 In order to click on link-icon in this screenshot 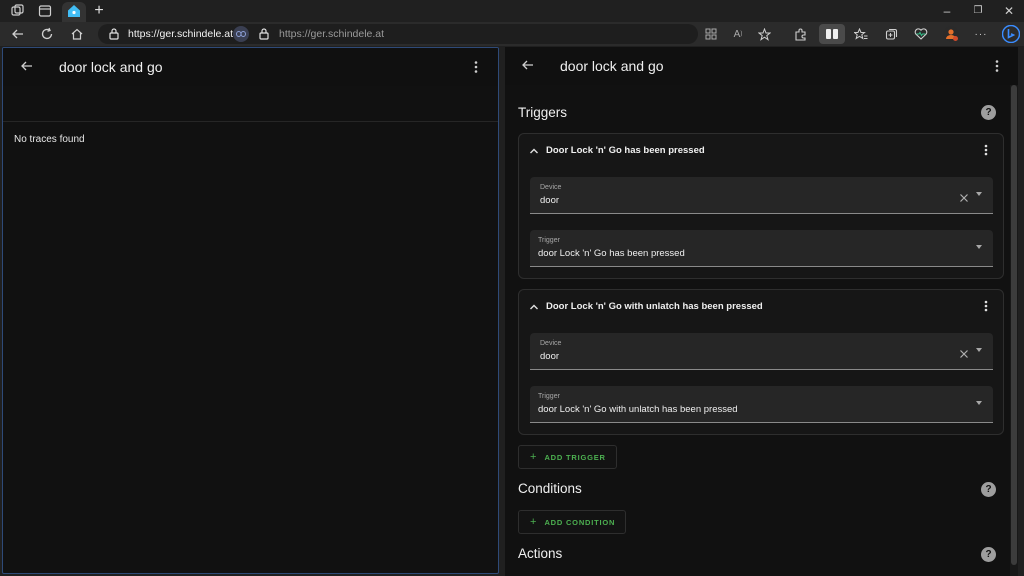, I will do `click(241, 34)`.